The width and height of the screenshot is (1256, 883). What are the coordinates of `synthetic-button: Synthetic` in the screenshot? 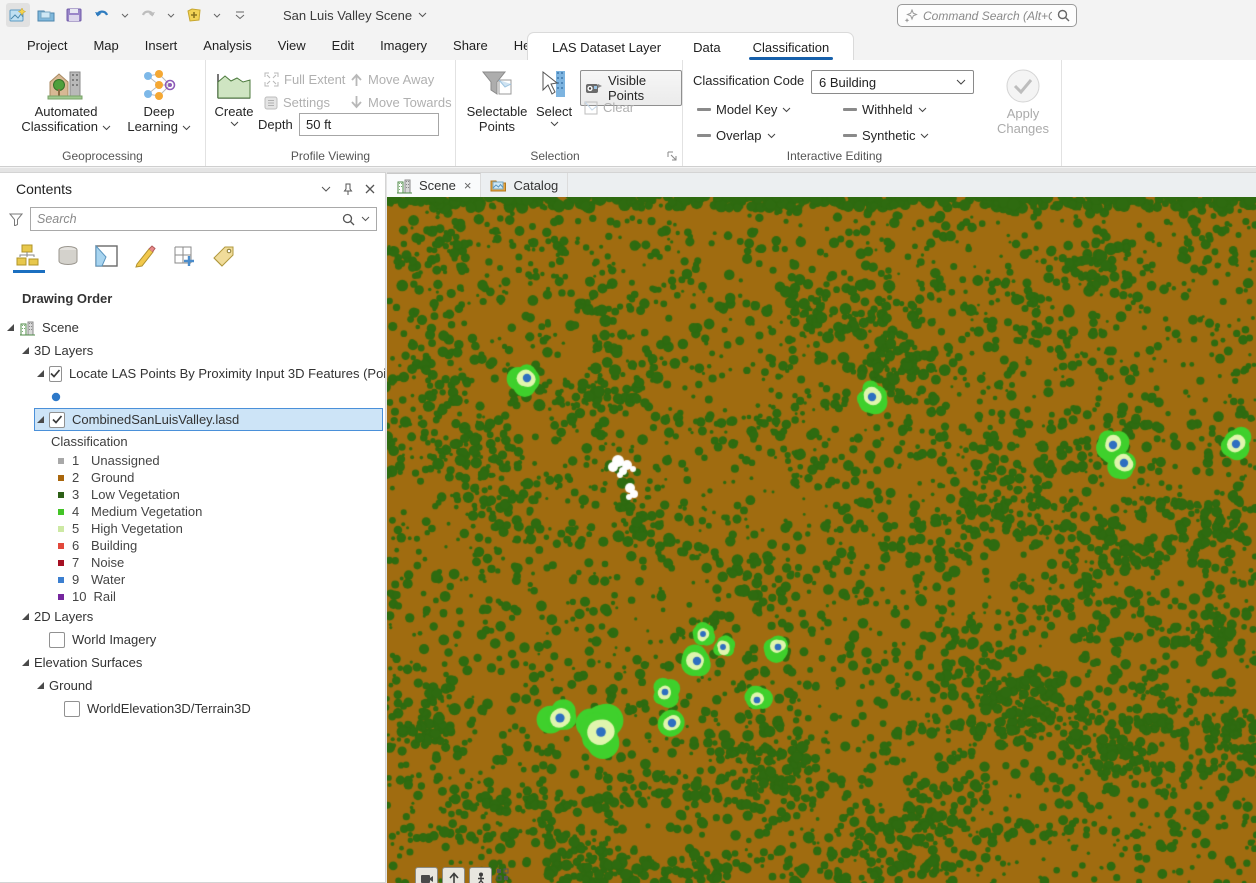 It's located at (886, 135).